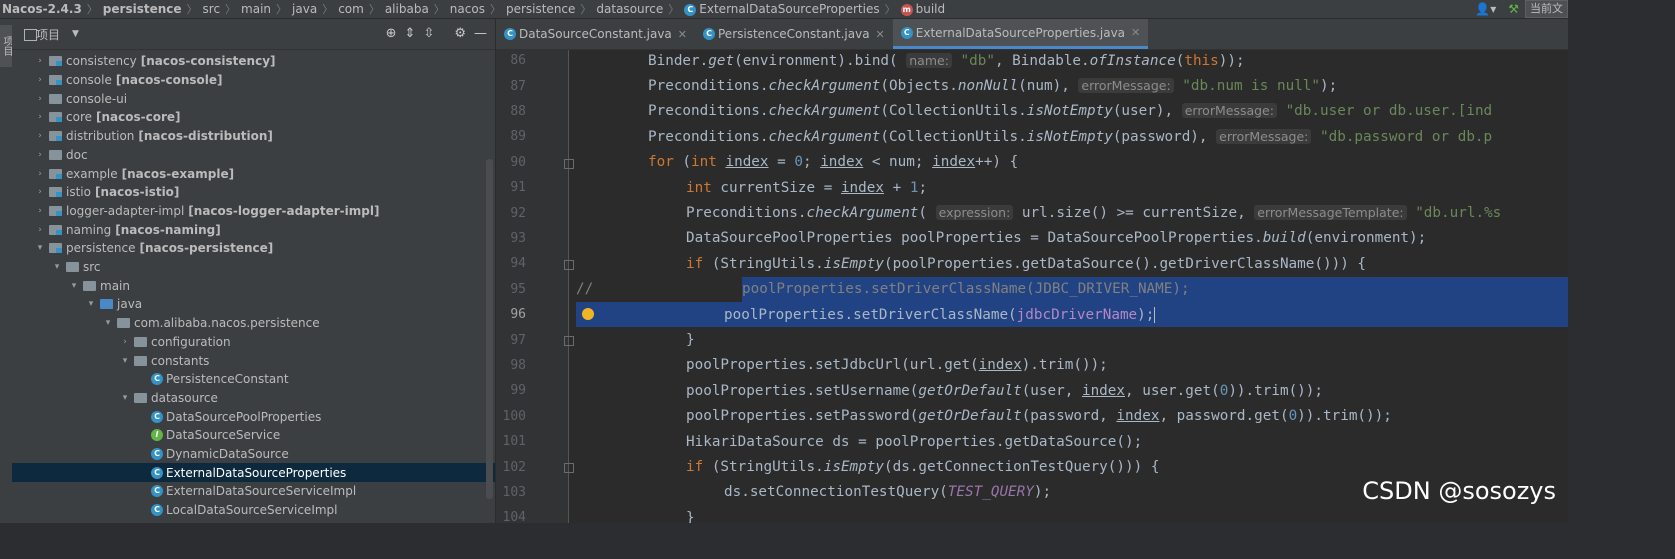  I want to click on tree-item: › core [nacos-core], so click(253, 117).